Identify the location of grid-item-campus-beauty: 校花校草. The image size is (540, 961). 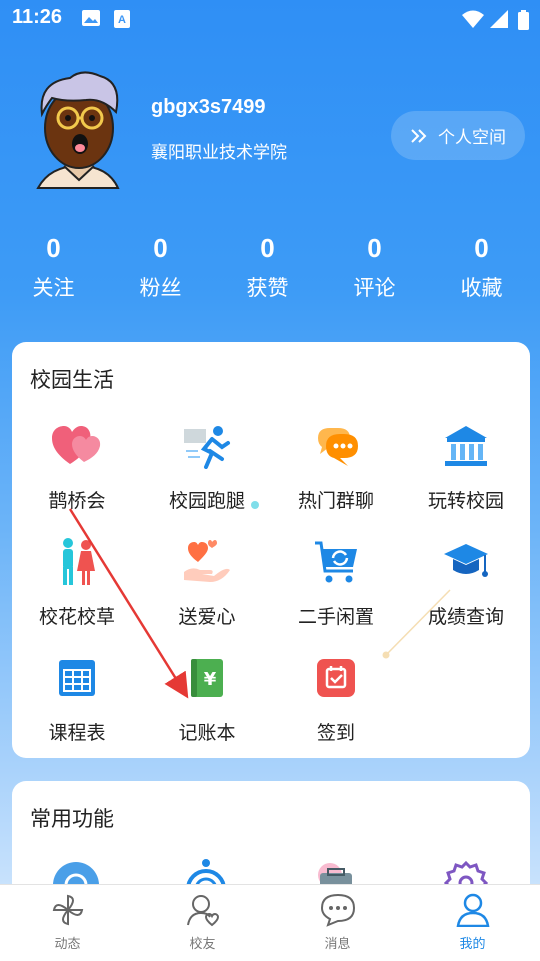
(77, 581).